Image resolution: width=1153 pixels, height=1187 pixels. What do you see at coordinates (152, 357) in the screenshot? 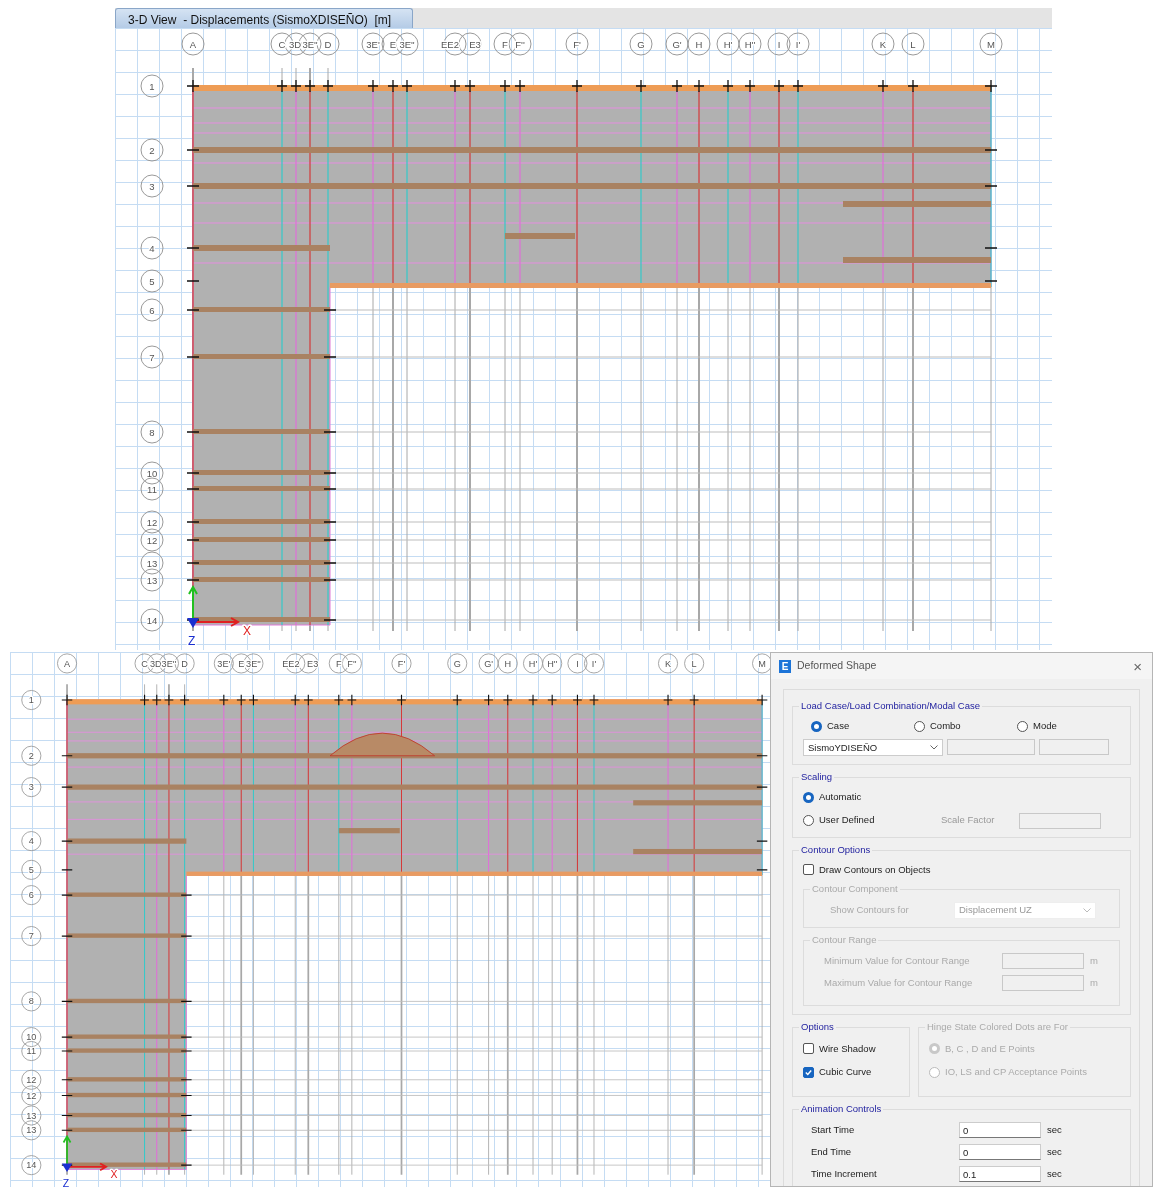
I see `grid-bubble: 7` at bounding box center [152, 357].